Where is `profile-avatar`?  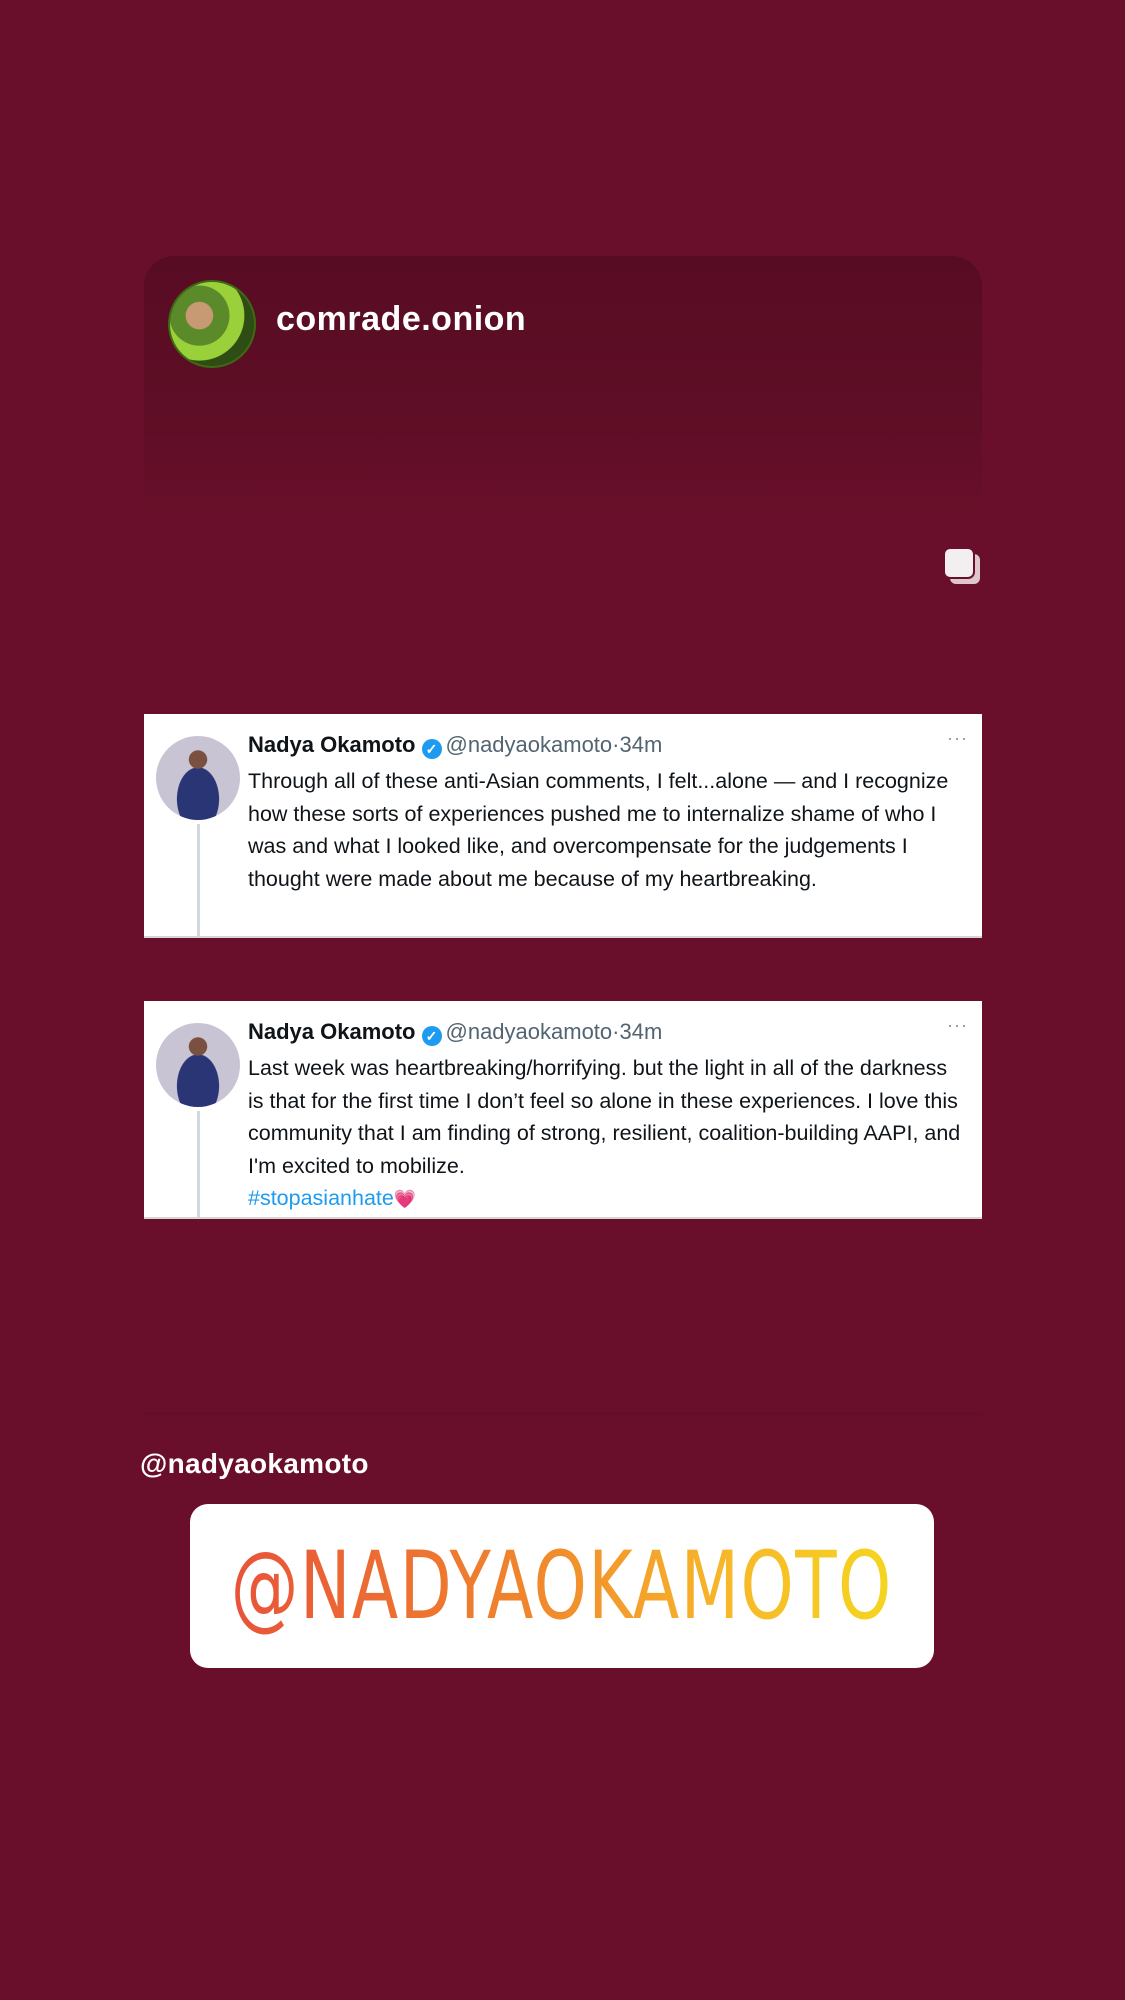 profile-avatar is located at coordinates (212, 324).